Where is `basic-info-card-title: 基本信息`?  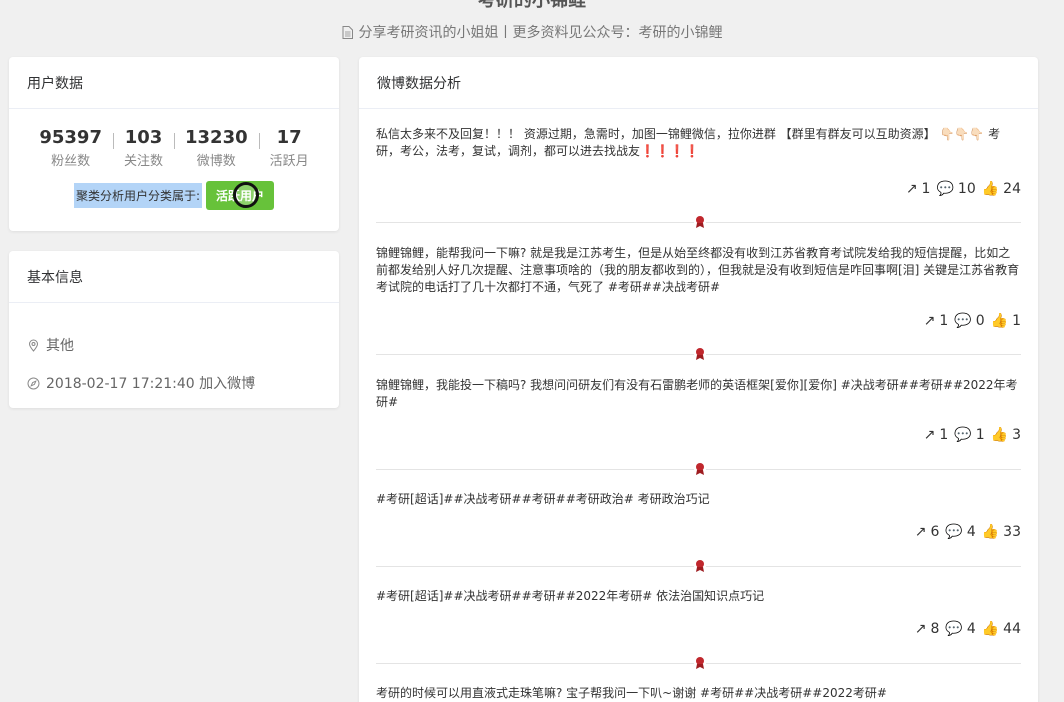 basic-info-card-title: 基本信息 is located at coordinates (174, 277).